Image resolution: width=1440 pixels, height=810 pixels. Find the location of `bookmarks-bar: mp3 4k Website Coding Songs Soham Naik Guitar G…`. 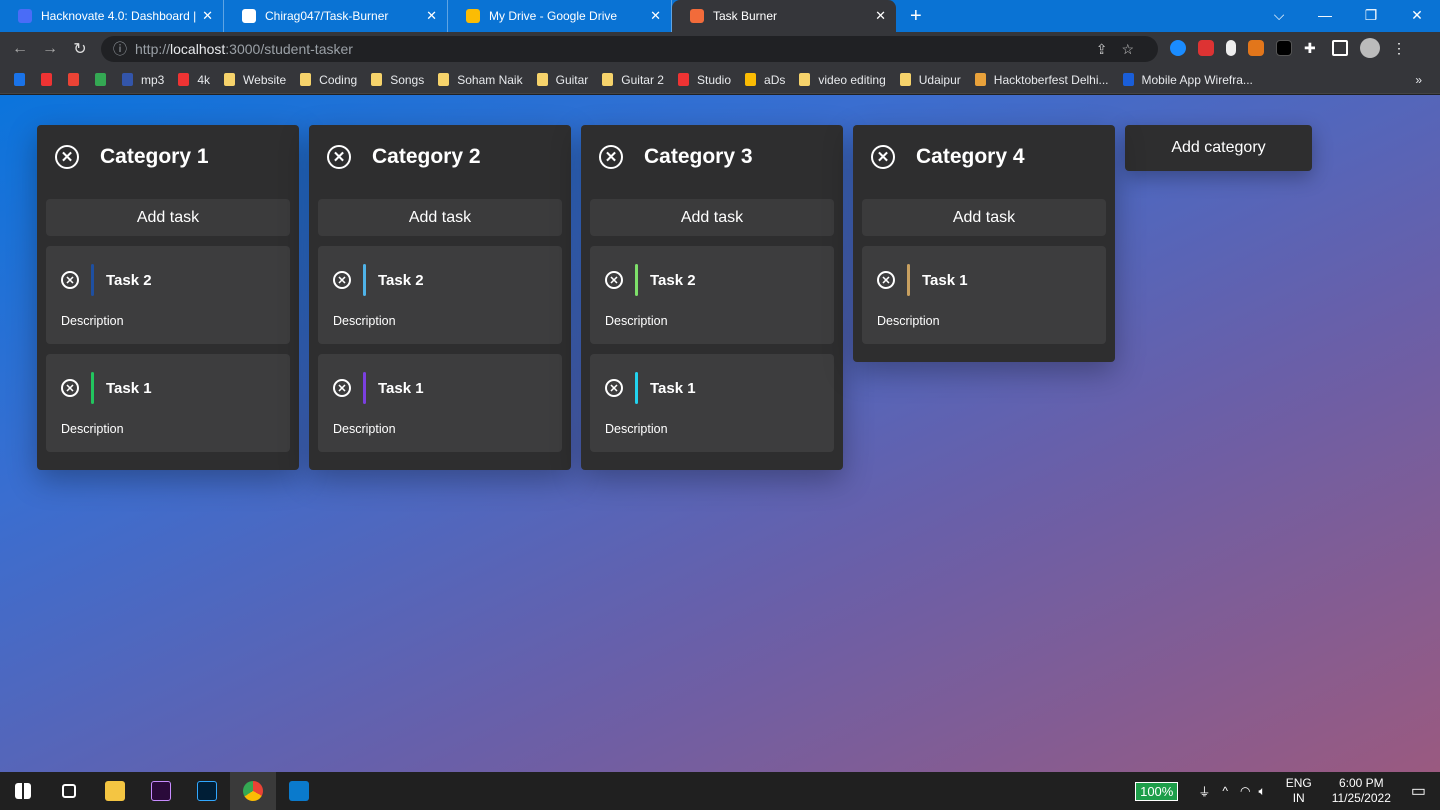

bookmarks-bar: mp3 4k Website Coding Songs Soham Naik Guitar G… is located at coordinates (720, 80).